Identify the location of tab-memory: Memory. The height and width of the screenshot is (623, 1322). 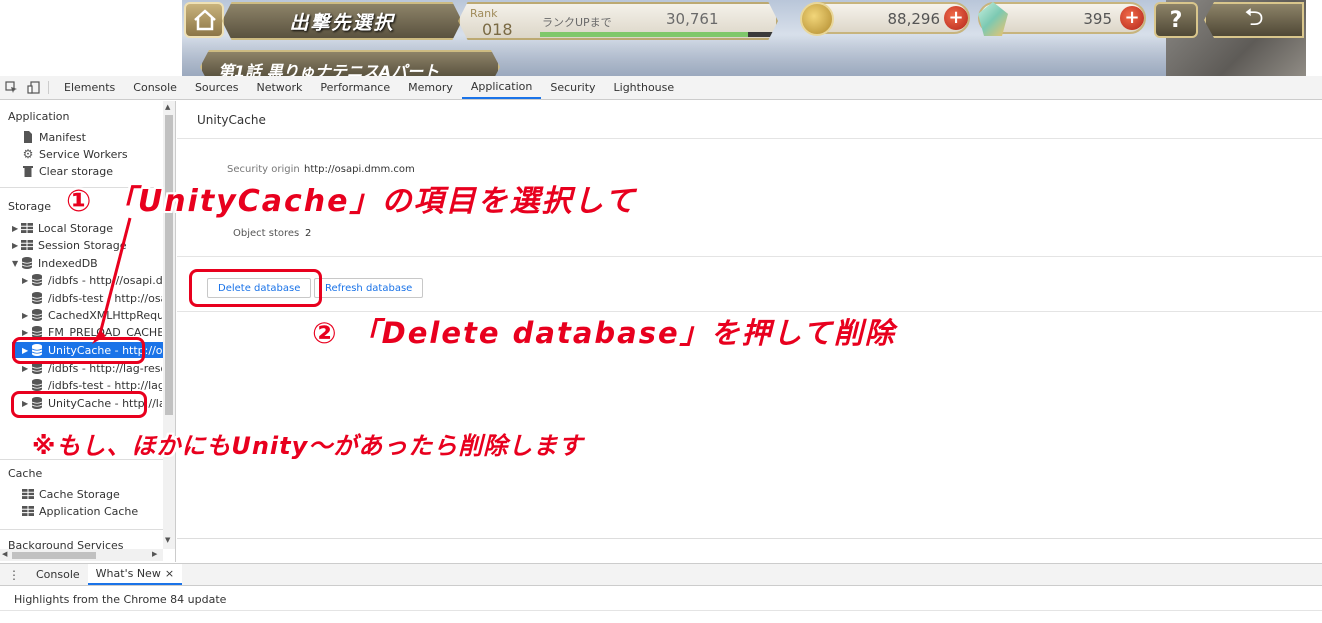
(430, 87).